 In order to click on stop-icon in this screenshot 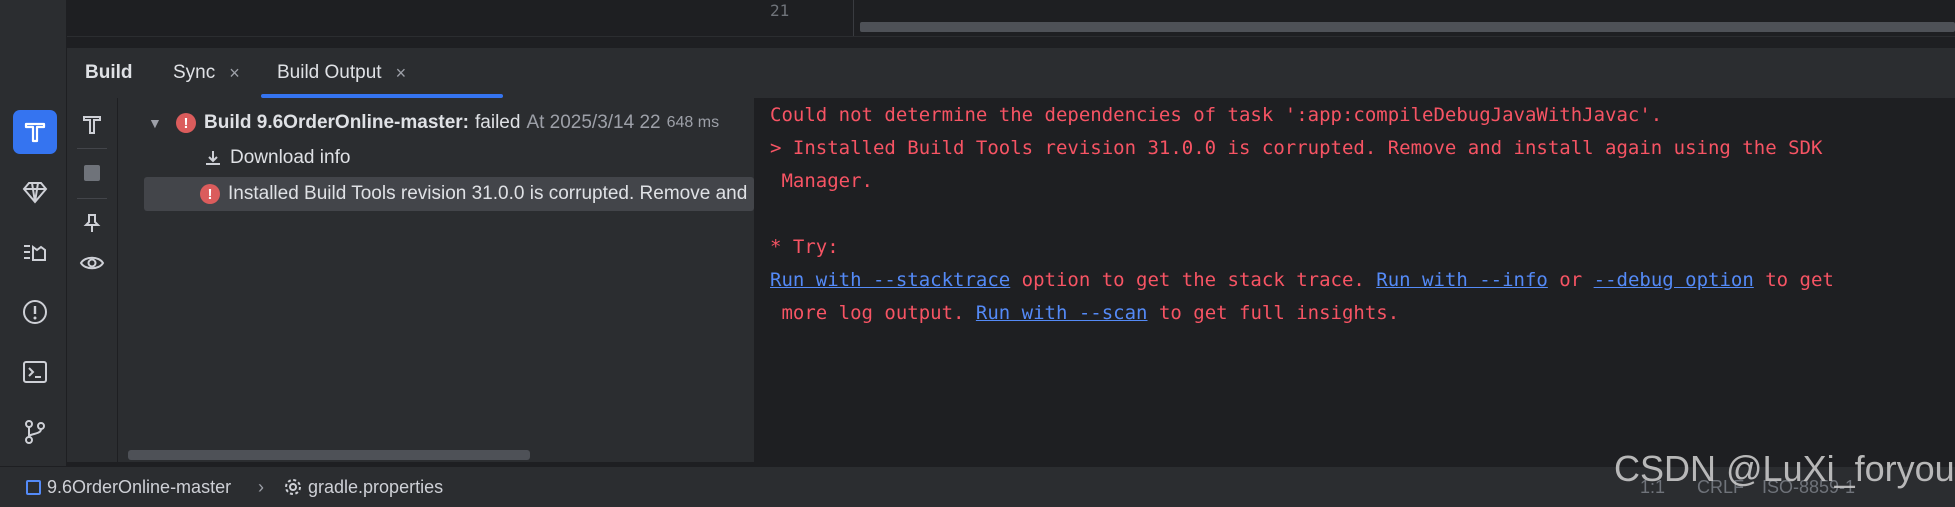, I will do `click(92, 173)`.